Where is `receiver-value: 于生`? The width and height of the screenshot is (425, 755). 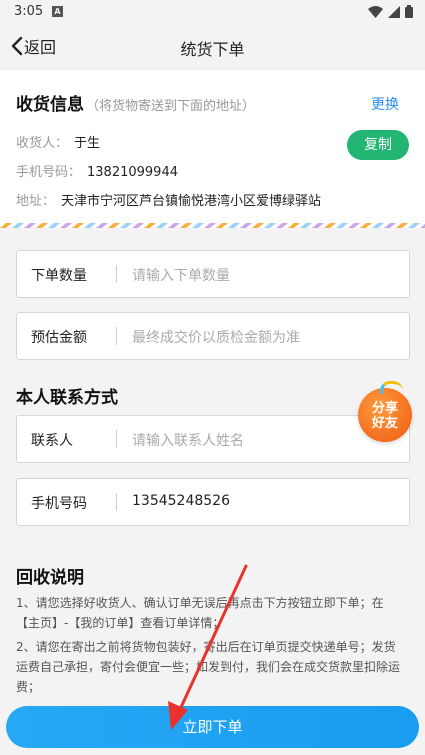 receiver-value: 于生 is located at coordinates (87, 143).